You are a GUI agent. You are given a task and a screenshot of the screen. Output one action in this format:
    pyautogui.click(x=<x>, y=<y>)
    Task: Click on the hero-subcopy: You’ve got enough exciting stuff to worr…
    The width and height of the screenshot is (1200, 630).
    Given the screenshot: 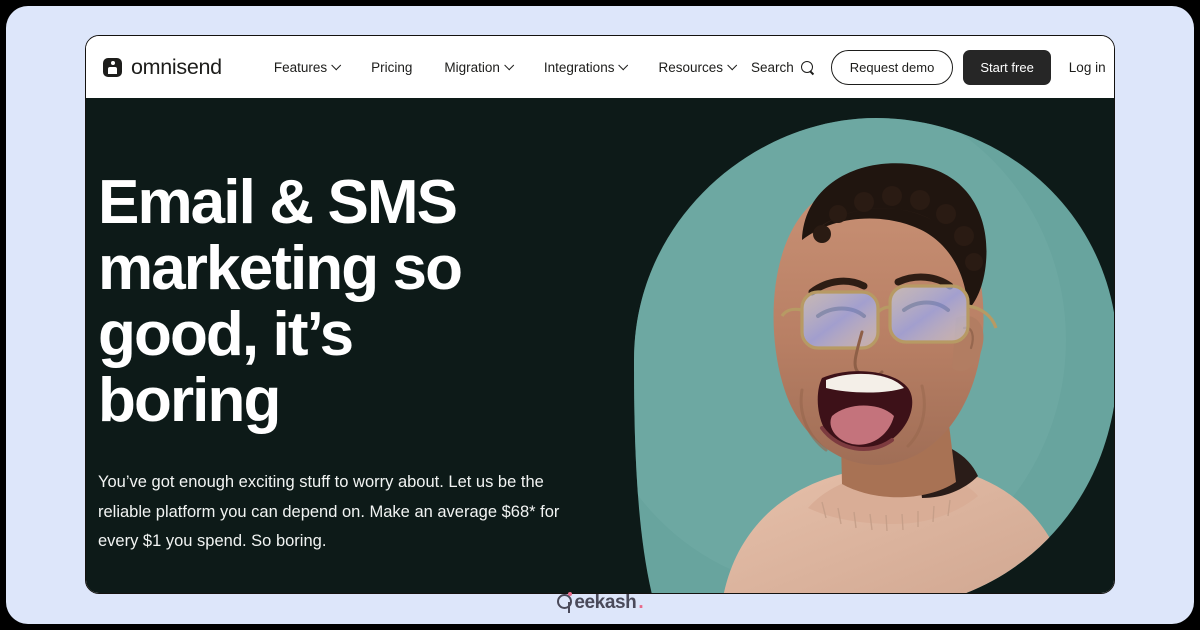 What is the action you would take?
    pyautogui.click(x=329, y=511)
    